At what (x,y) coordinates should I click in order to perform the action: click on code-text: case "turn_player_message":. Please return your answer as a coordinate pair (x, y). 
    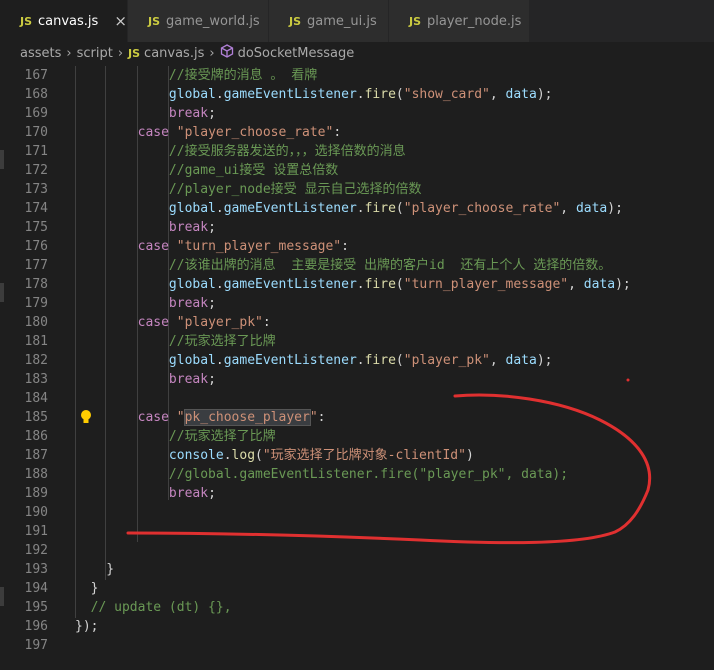
    Looking at the image, I should click on (212, 246).